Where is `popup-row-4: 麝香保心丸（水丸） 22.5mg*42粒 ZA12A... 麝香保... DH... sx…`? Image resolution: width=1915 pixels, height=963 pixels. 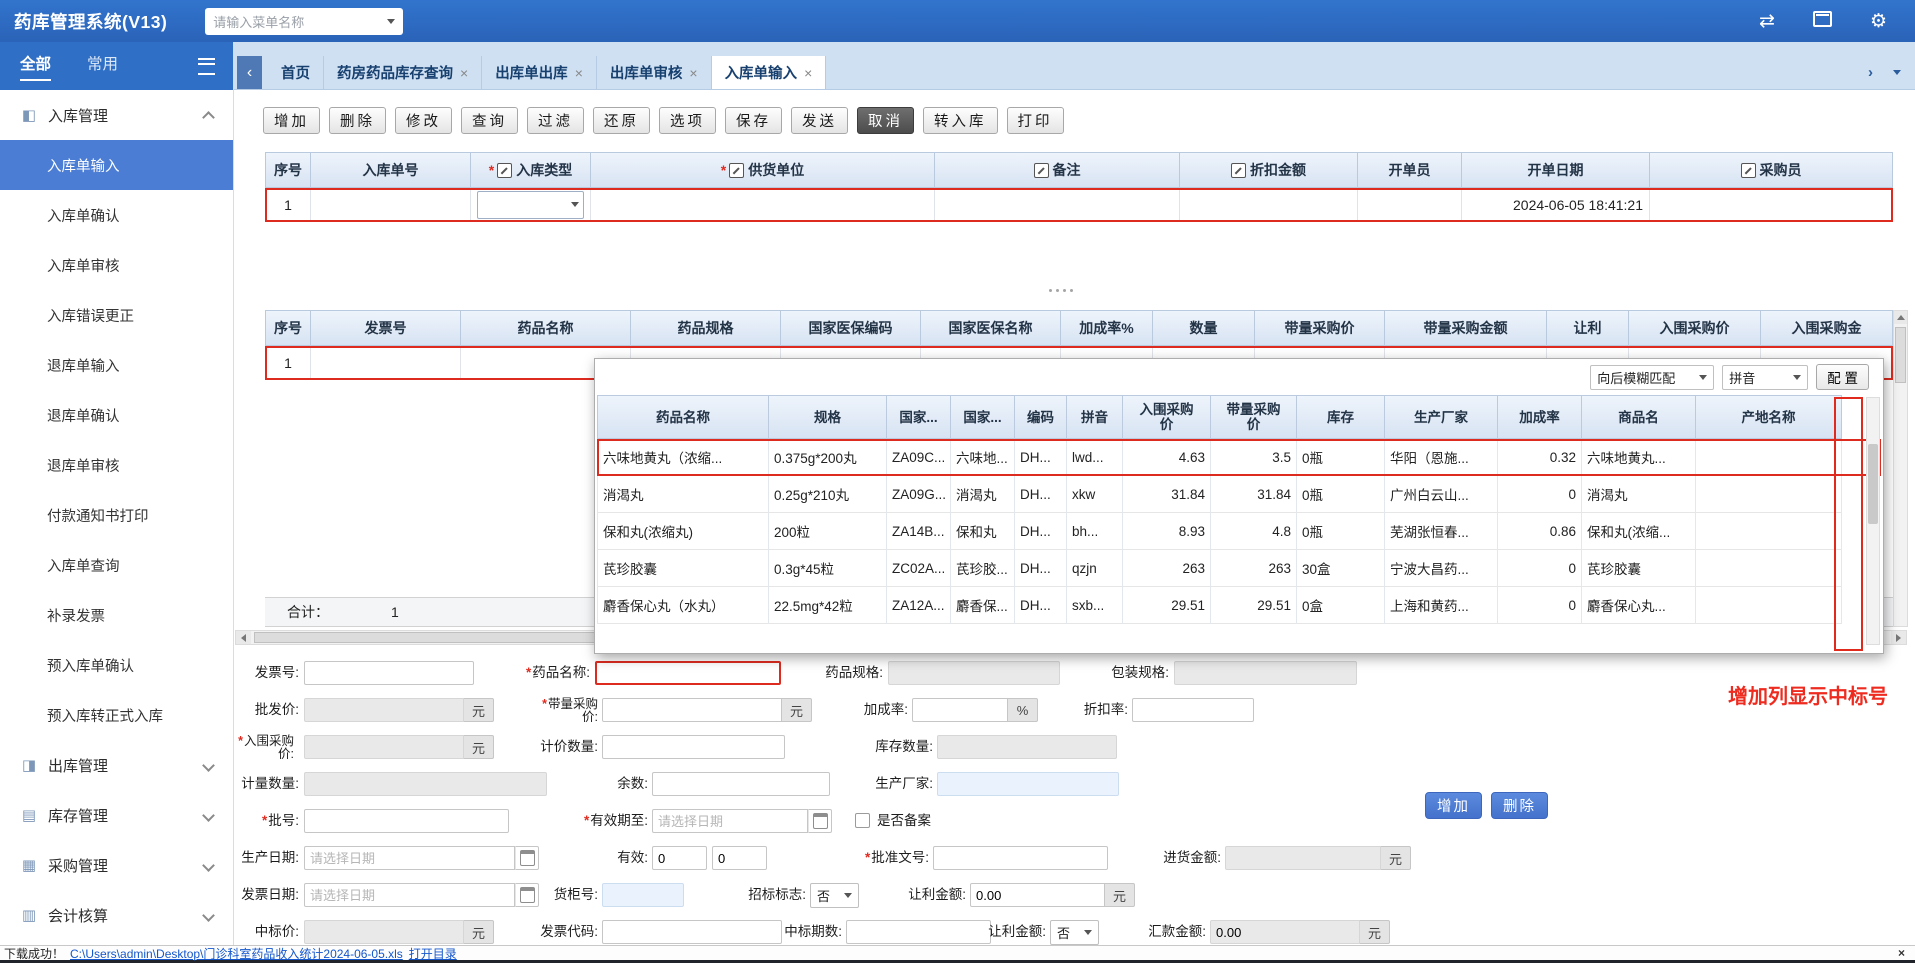 popup-row-4: 麝香保心丸（水丸） 22.5mg*42粒 ZA12A... 麝香保... DH... sx… is located at coordinates (1239, 605).